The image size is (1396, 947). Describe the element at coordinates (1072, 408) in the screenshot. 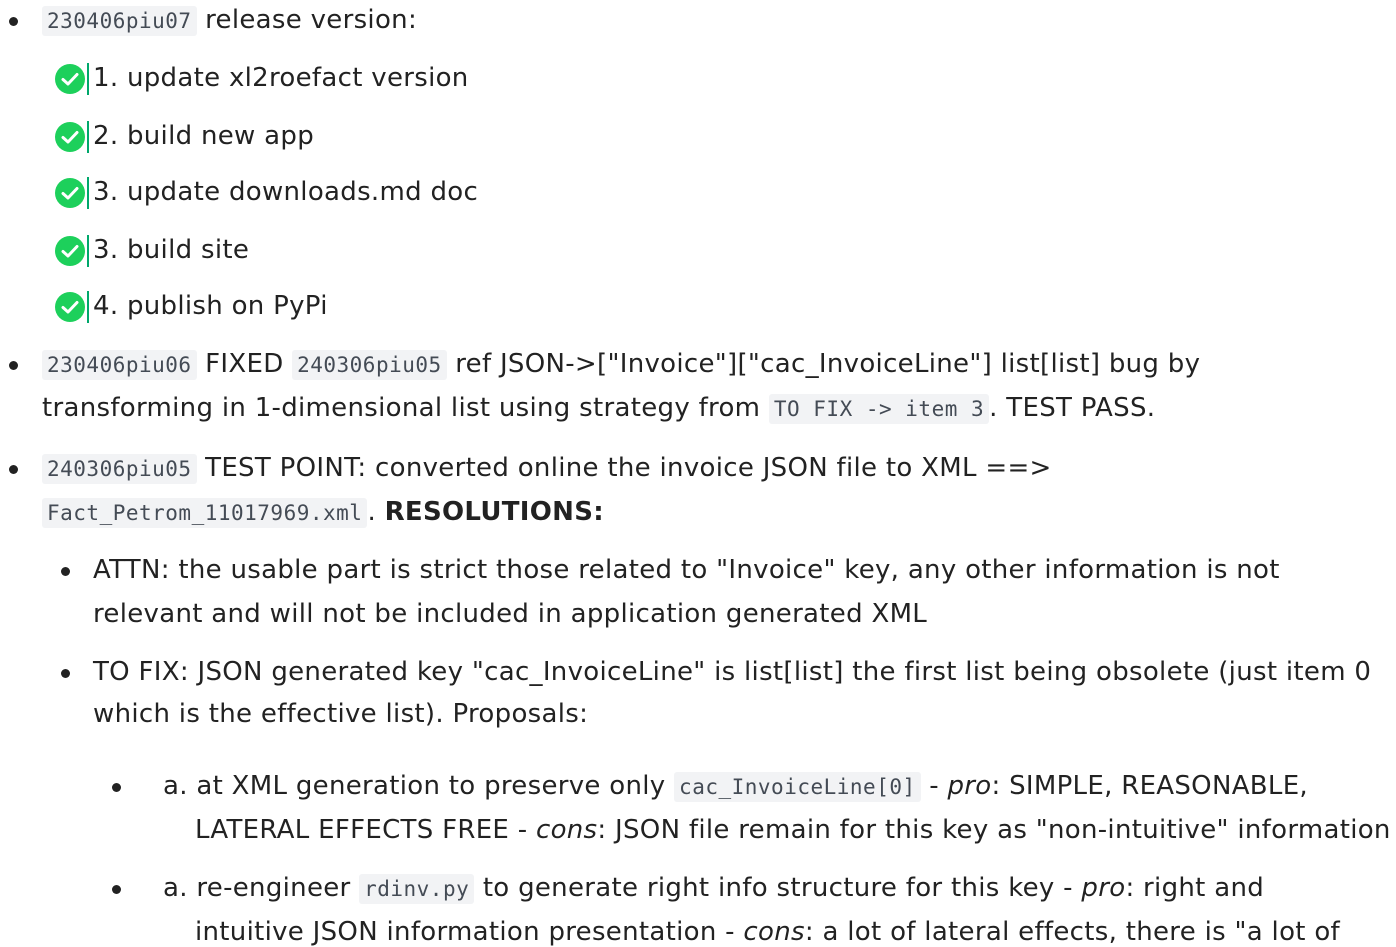

I see `item-text: . TEST PASS.` at that location.